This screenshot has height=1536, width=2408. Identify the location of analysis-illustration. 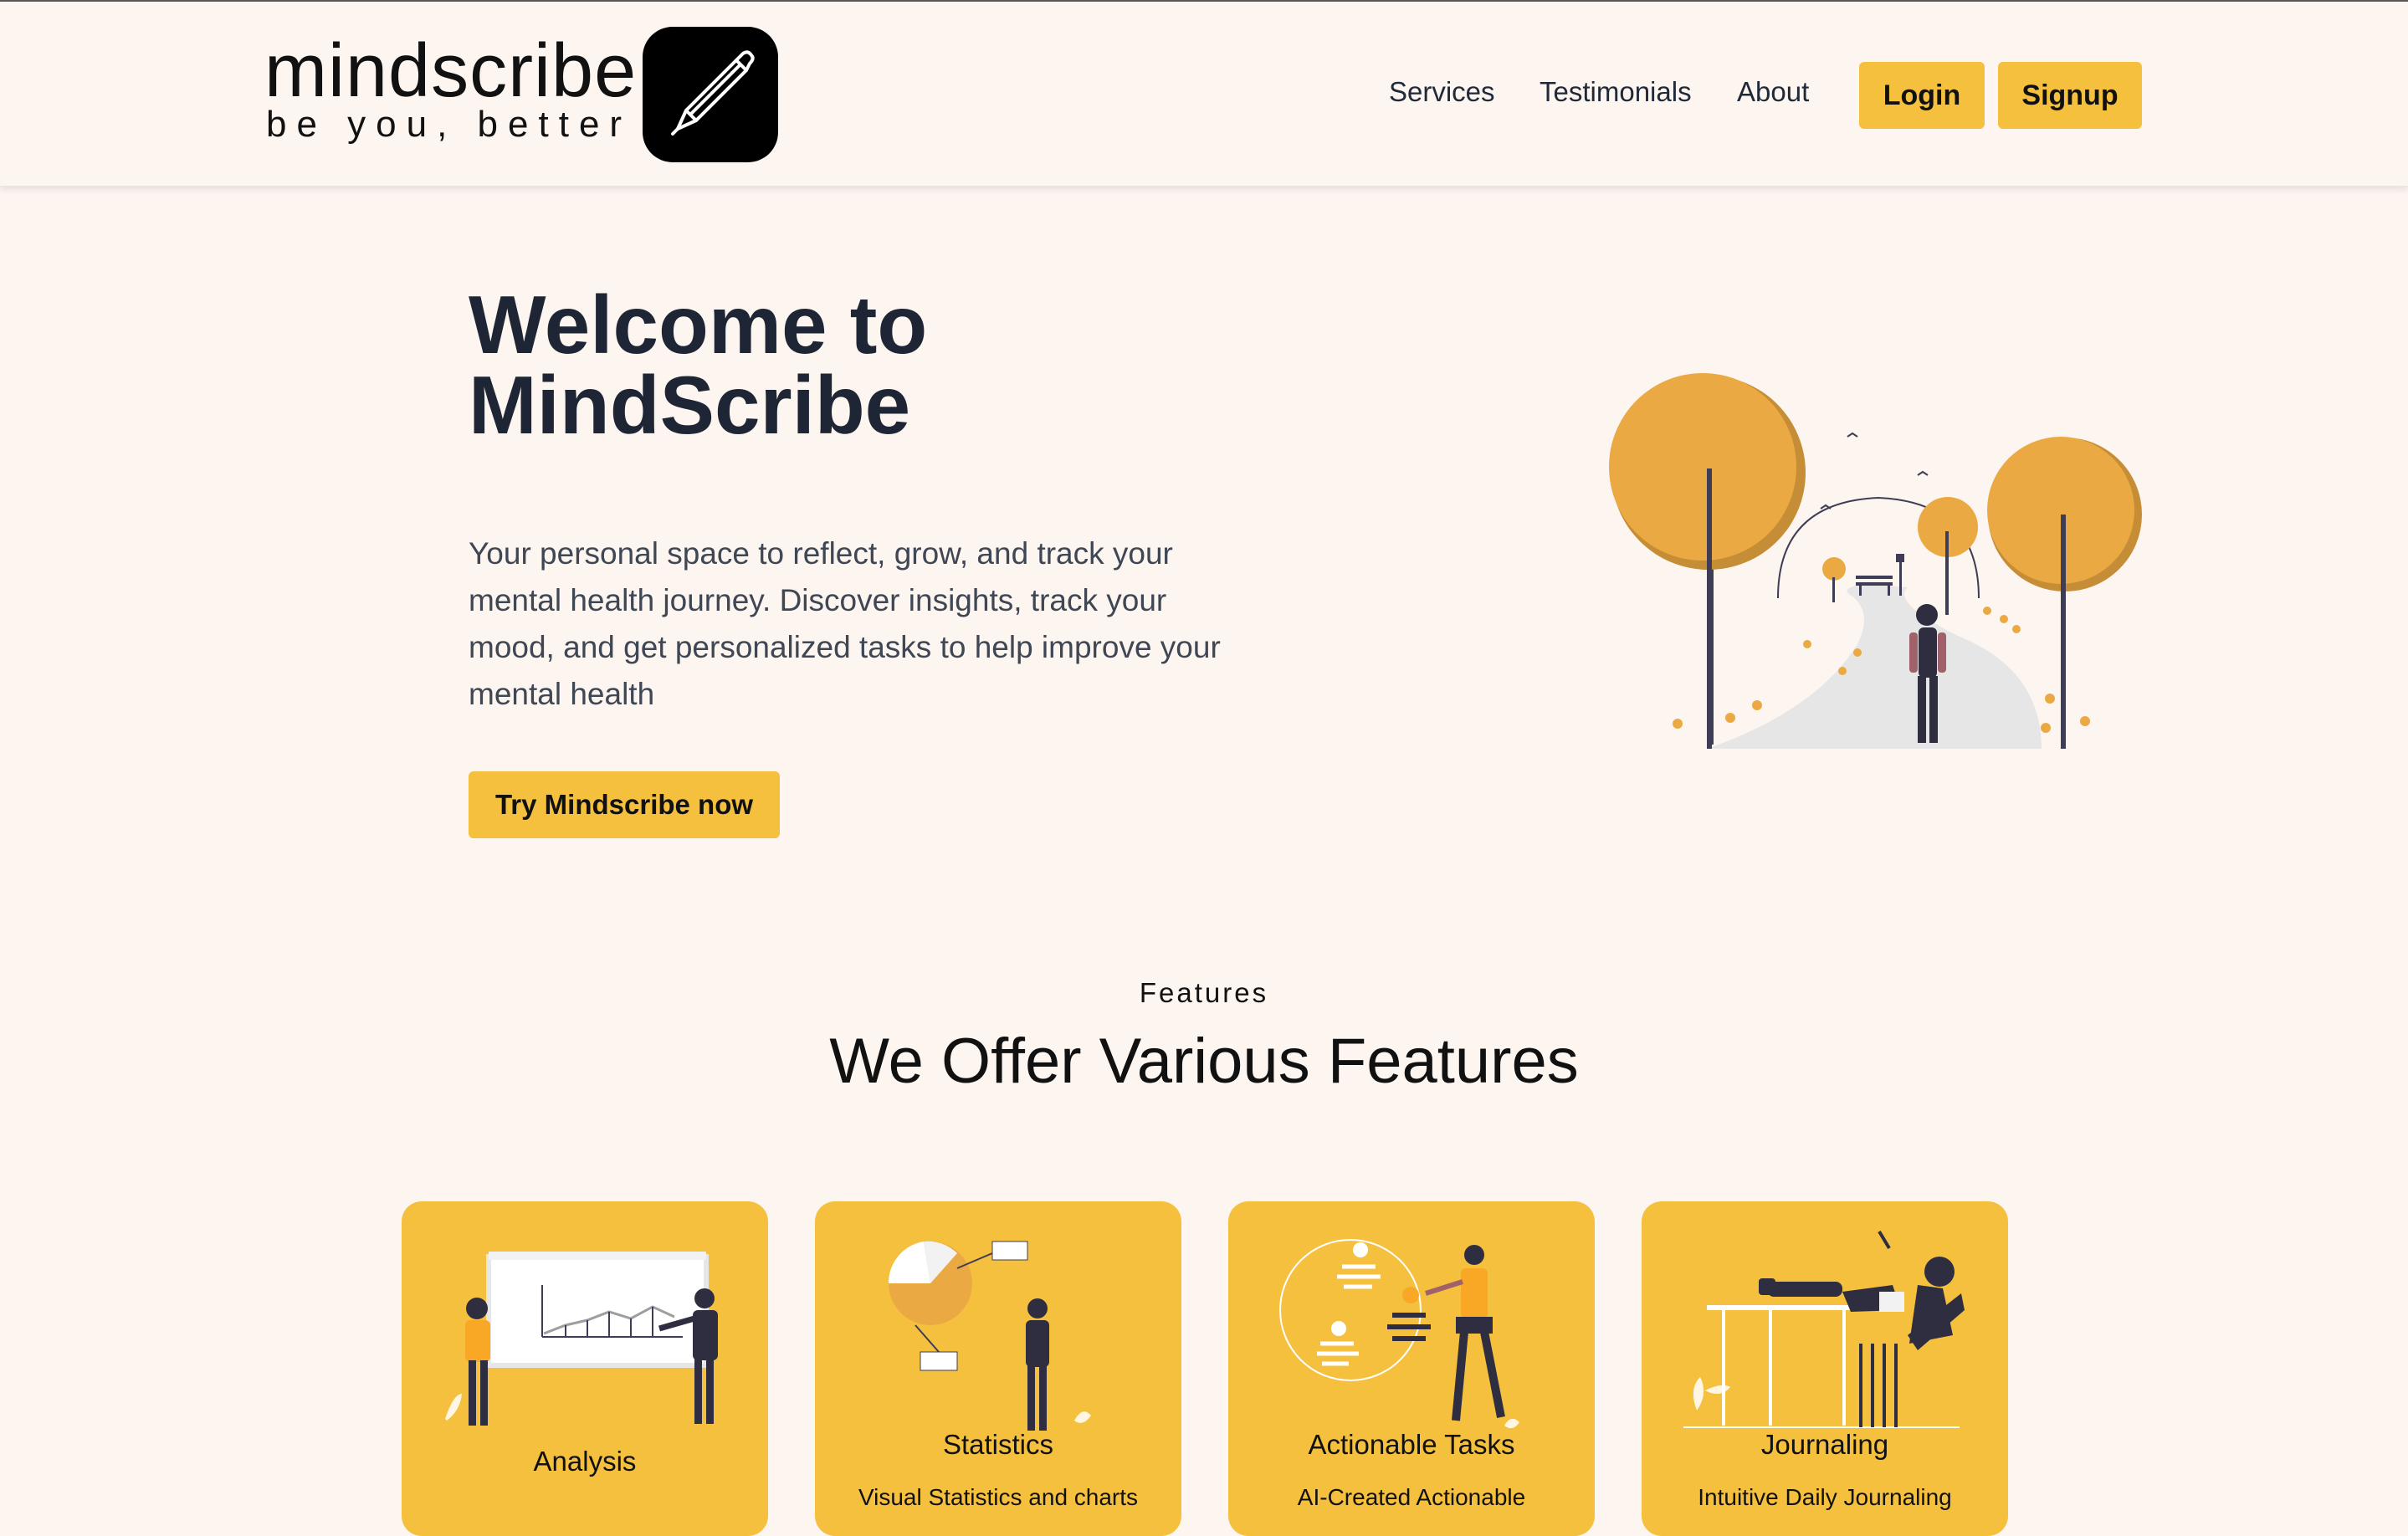
(581, 1339).